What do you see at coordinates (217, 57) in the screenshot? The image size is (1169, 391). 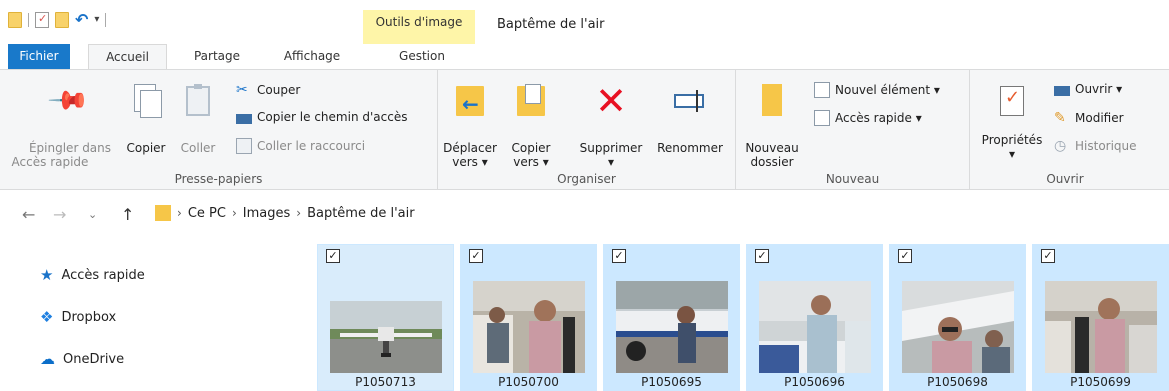 I see `tab-partage: Partage` at bounding box center [217, 57].